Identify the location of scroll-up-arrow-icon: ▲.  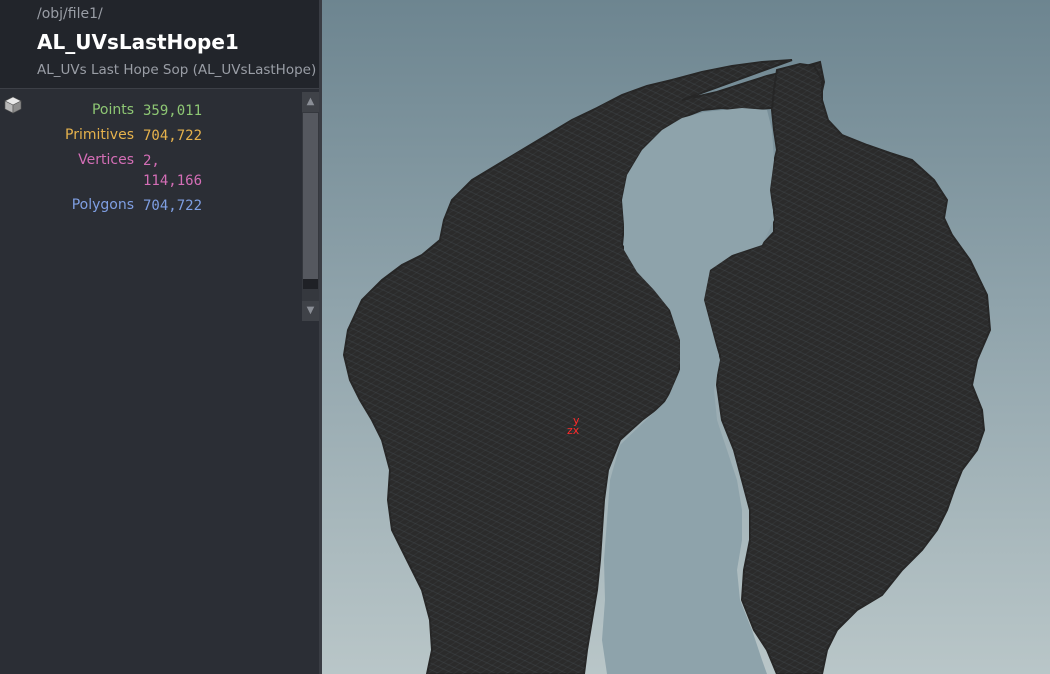
(310, 102).